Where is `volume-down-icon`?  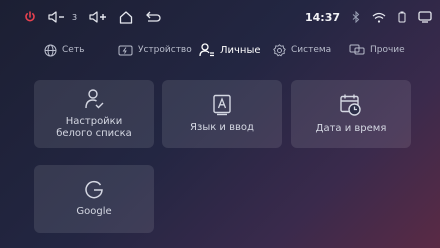
volume-down-icon is located at coordinates (57, 17).